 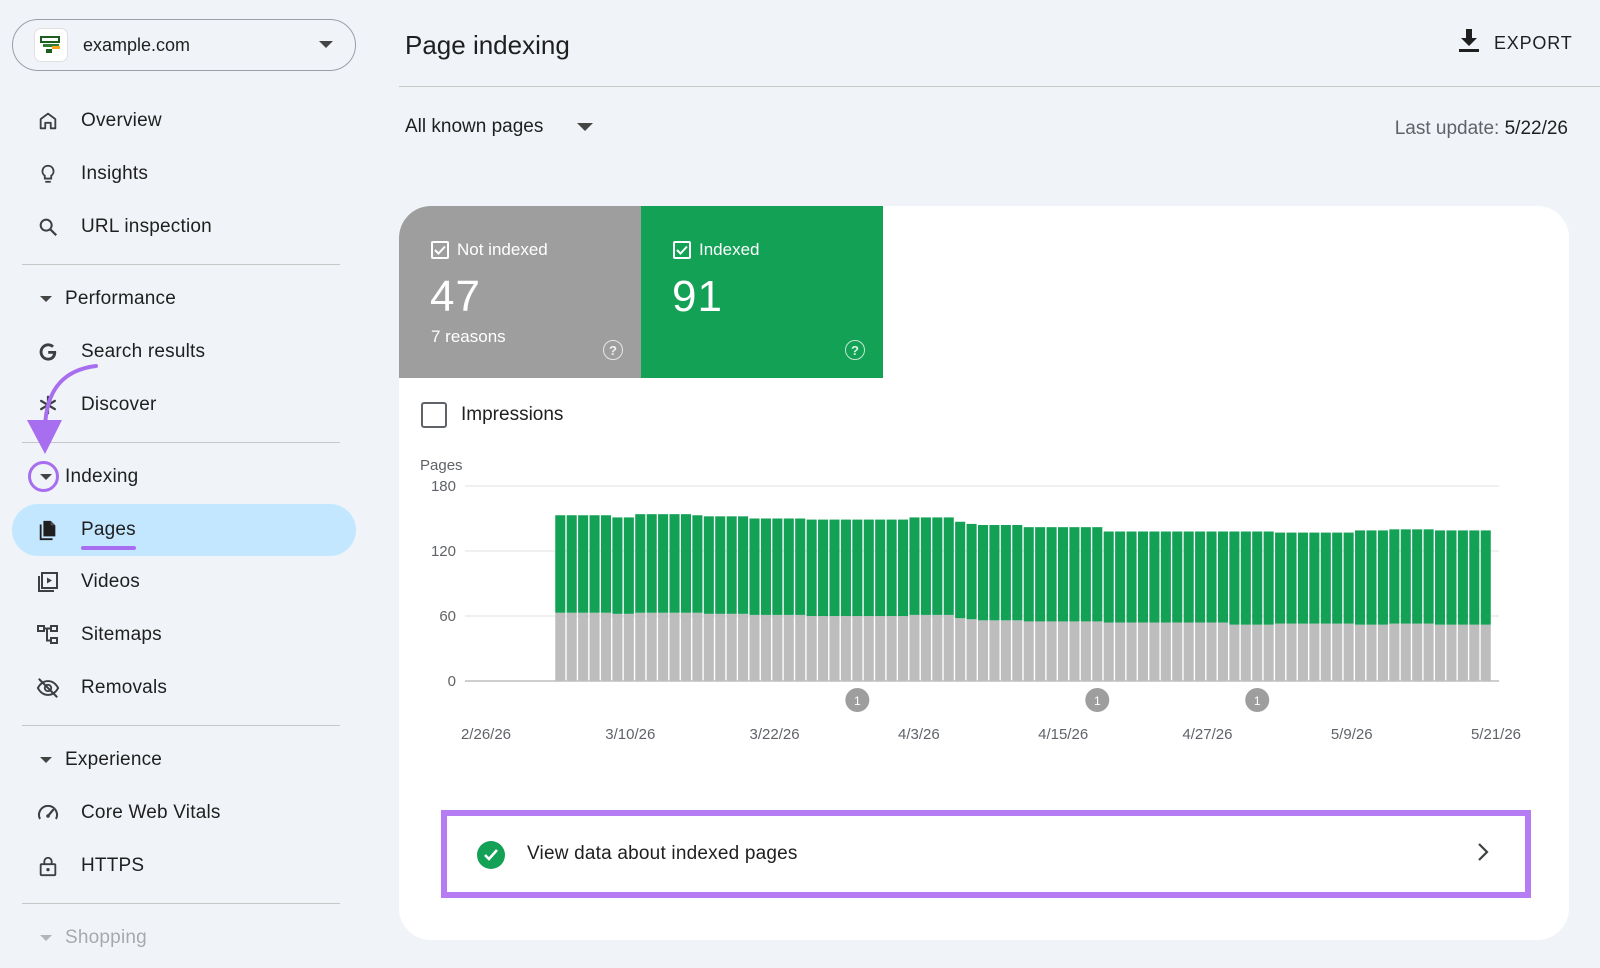 I want to click on chevron-down-icon, so click(x=326, y=44).